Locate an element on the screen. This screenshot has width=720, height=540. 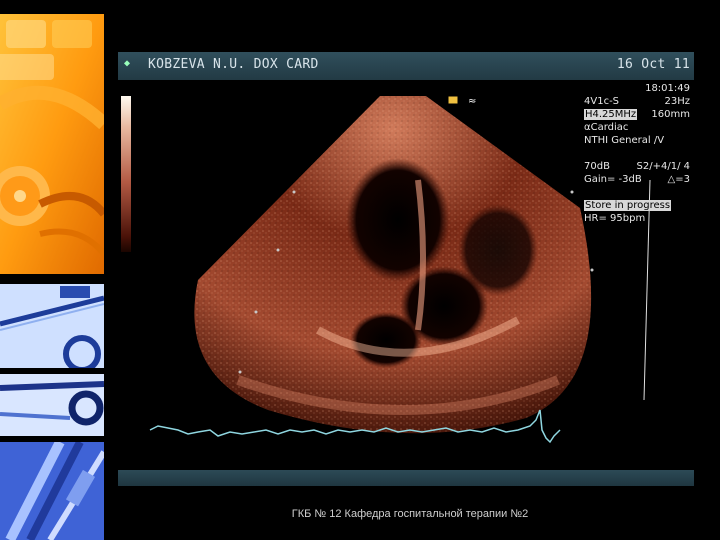
decorative-syringe-image is located at coordinates (52, 491).